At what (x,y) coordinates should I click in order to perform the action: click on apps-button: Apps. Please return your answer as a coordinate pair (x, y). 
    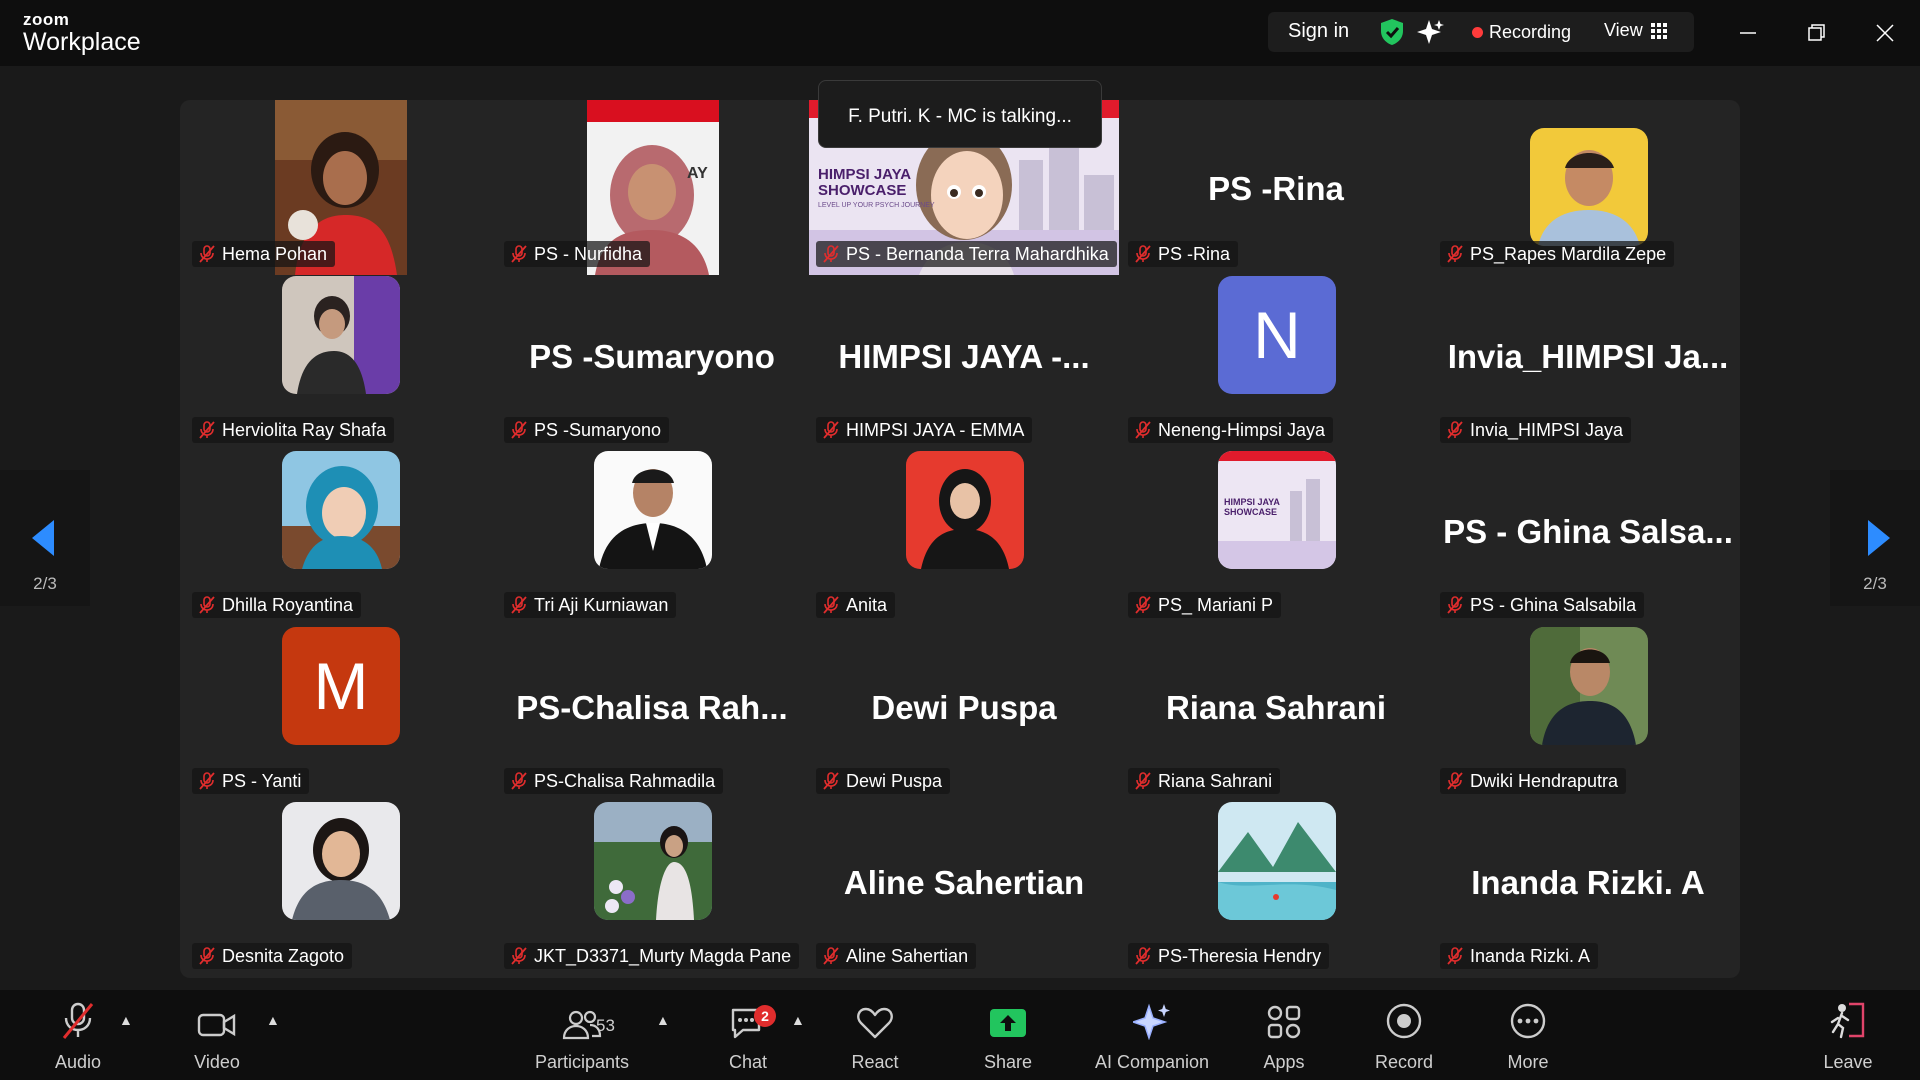
    Looking at the image, I should click on (1284, 1035).